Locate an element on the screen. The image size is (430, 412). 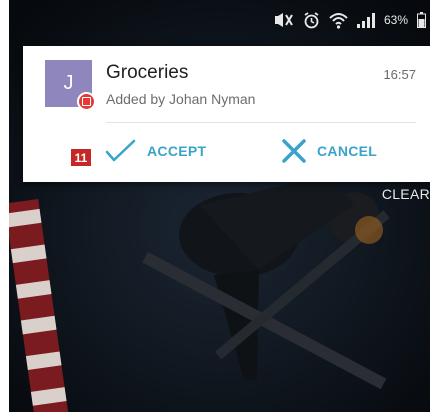
cancel-label: CANCEL is located at coordinates (347, 151).